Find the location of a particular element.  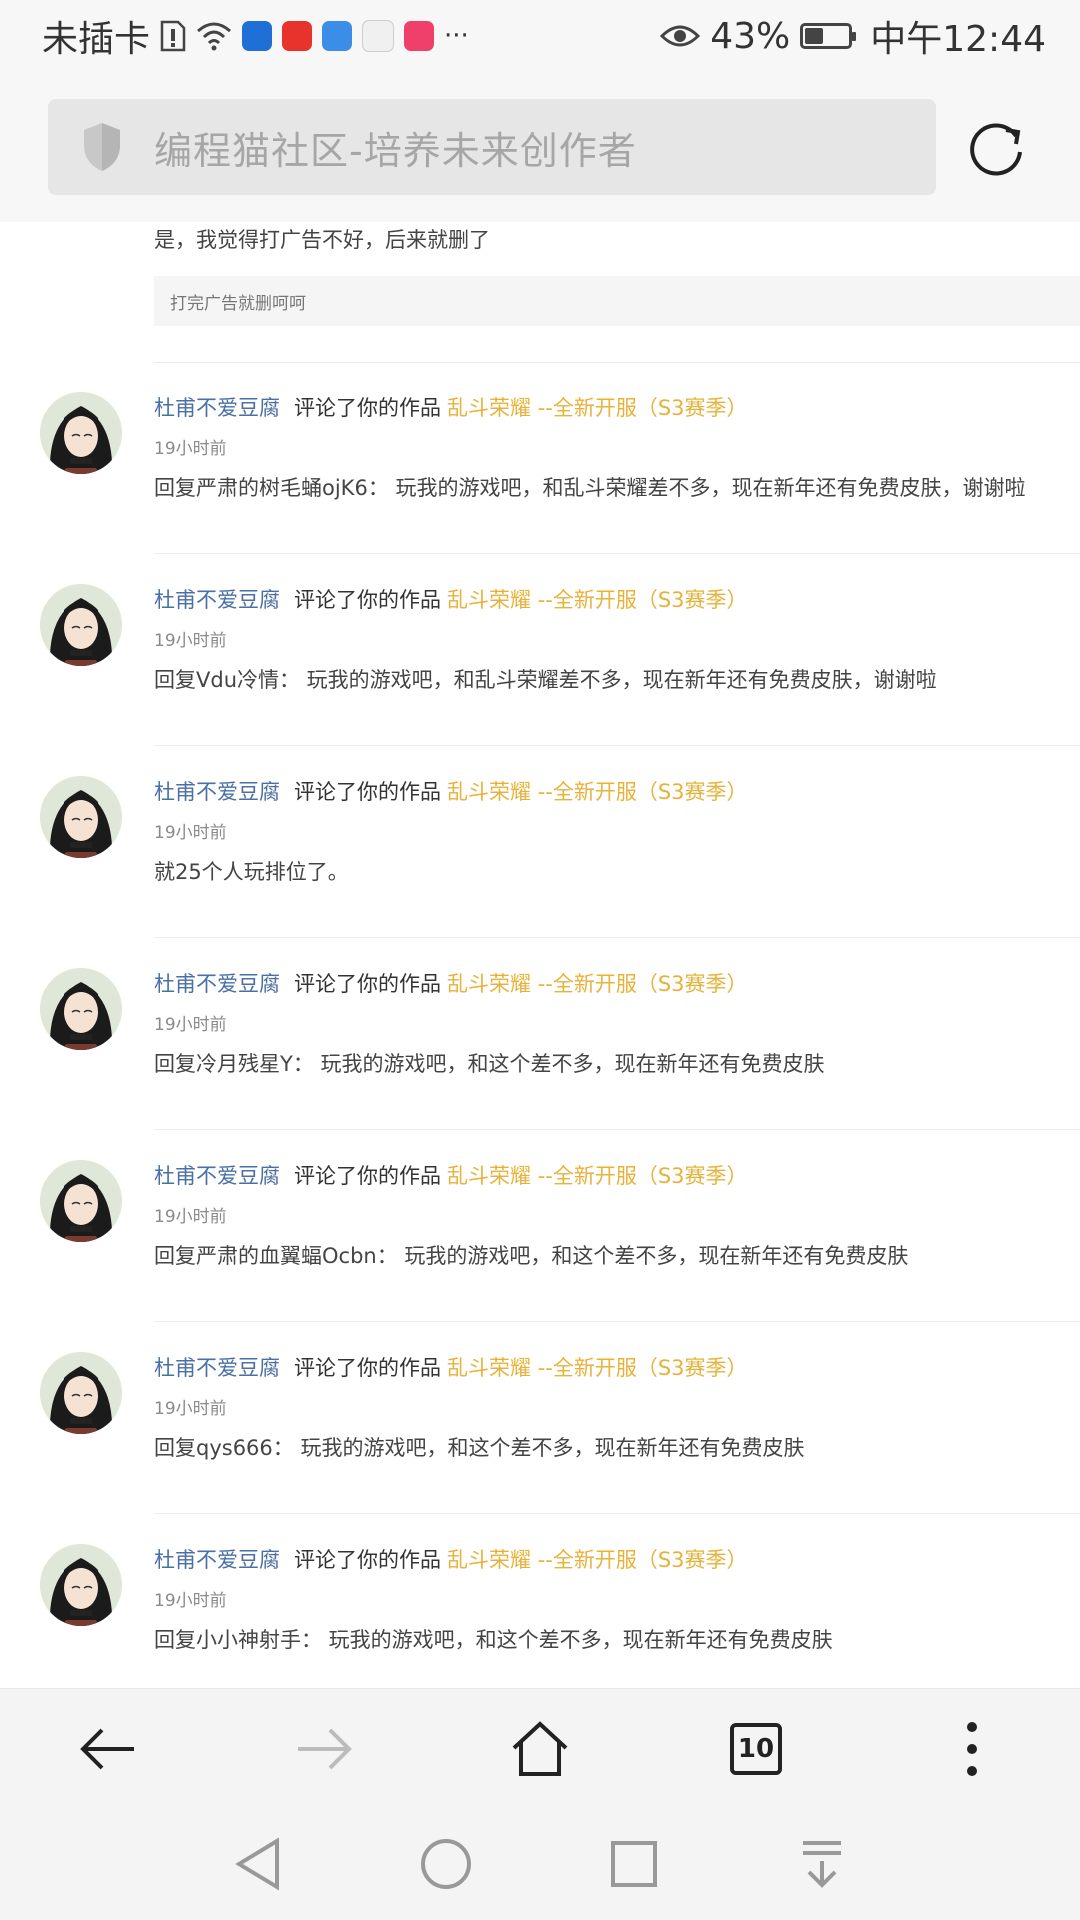

forward-arrow-icon is located at coordinates (325, 1749).